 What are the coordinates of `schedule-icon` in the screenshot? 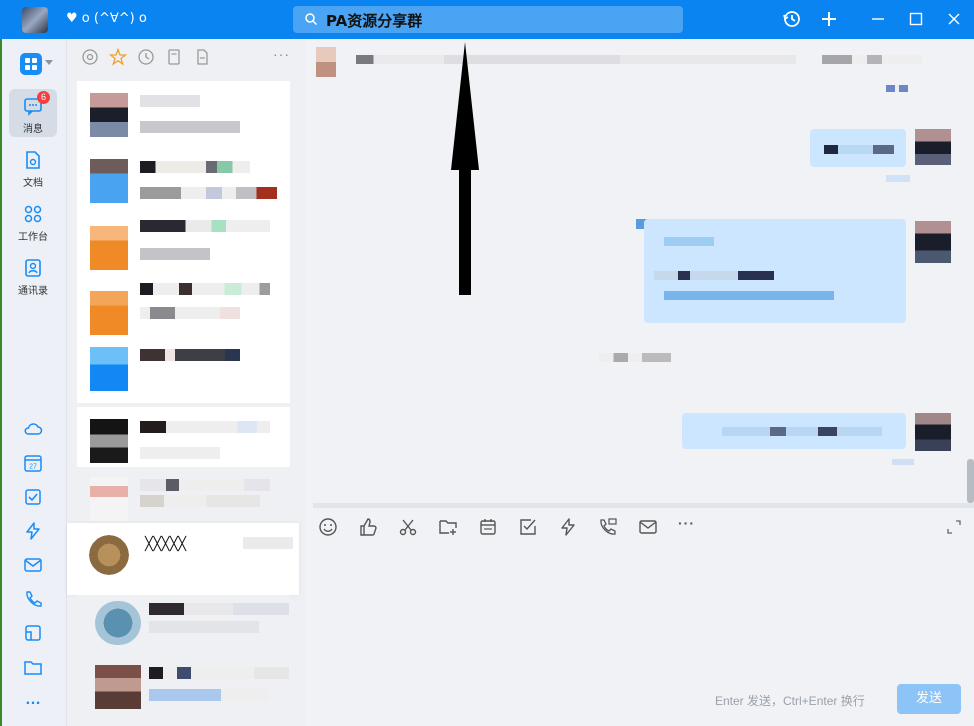 It's located at (488, 527).